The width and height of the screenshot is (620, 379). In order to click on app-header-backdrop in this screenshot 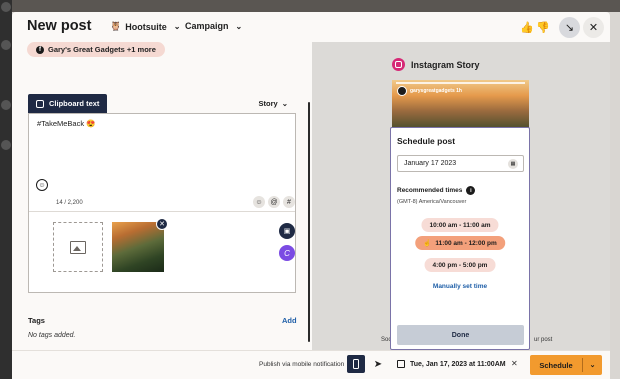, I will do `click(316, 6)`.